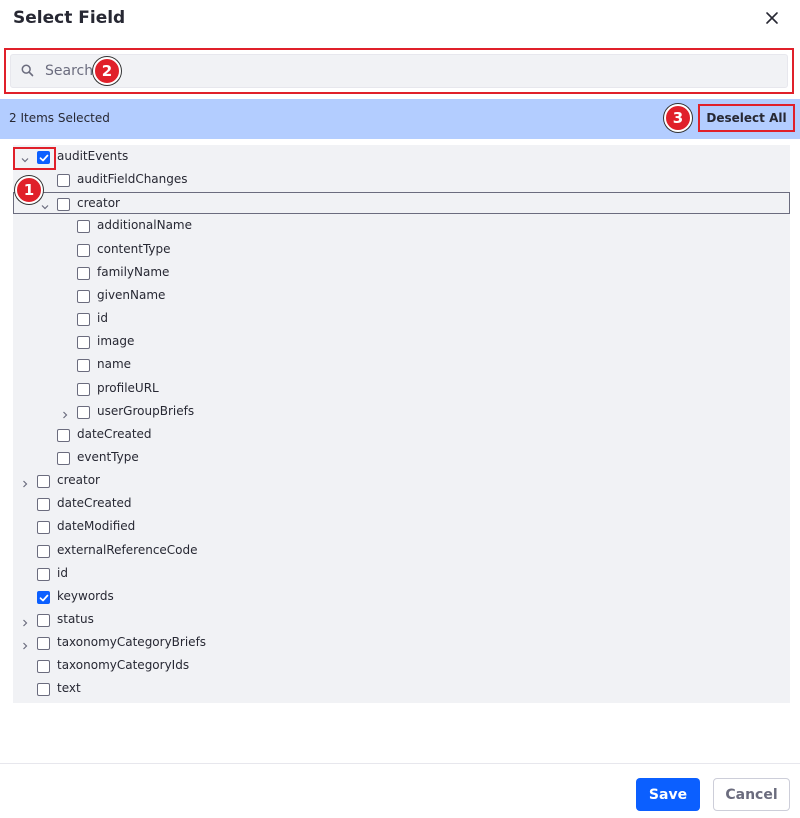 Image resolution: width=800 pixels, height=818 pixels. I want to click on search-highlight, so click(399, 71).